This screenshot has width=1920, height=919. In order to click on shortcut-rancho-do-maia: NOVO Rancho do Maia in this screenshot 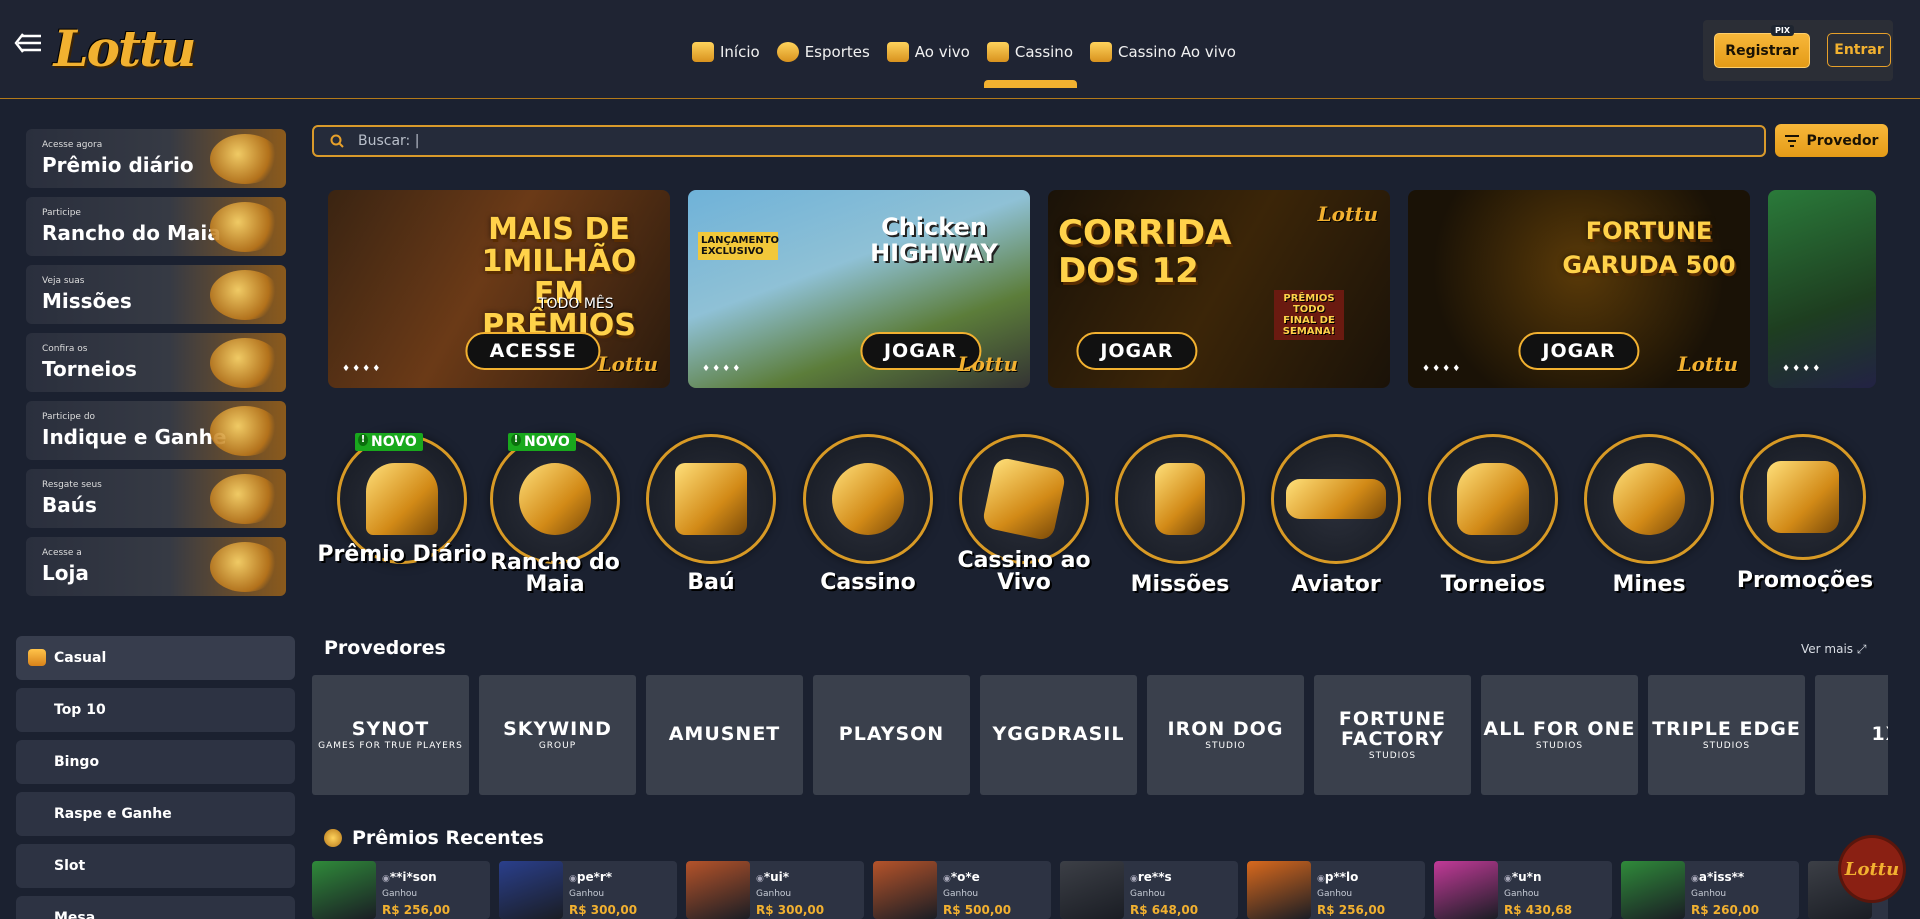, I will do `click(549, 518)`.